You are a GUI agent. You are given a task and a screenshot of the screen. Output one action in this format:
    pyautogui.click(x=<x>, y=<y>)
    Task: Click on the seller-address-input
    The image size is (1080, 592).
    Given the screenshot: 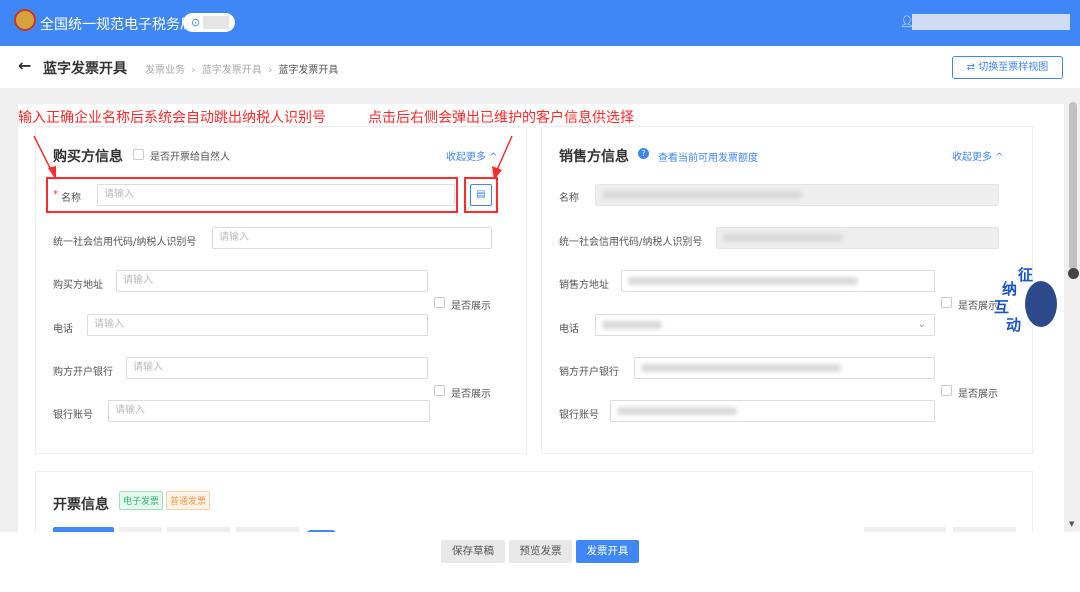 What is the action you would take?
    pyautogui.click(x=778, y=281)
    